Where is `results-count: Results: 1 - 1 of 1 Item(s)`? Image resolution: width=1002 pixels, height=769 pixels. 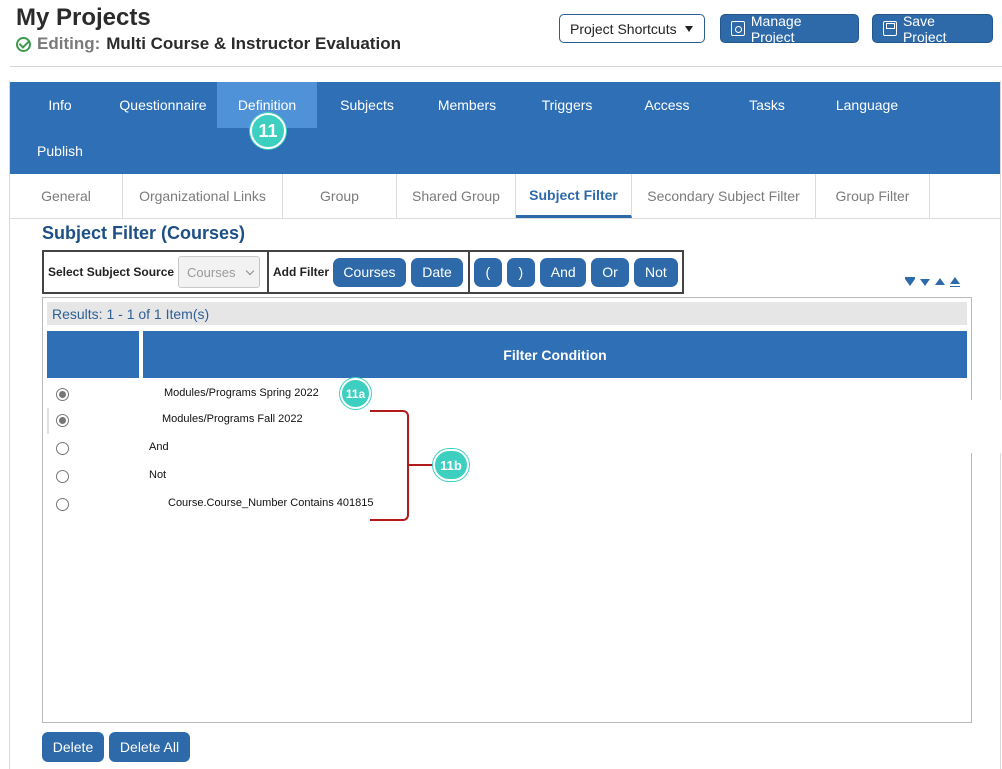
results-count: Results: 1 - 1 of 1 Item(s) is located at coordinates (507, 313).